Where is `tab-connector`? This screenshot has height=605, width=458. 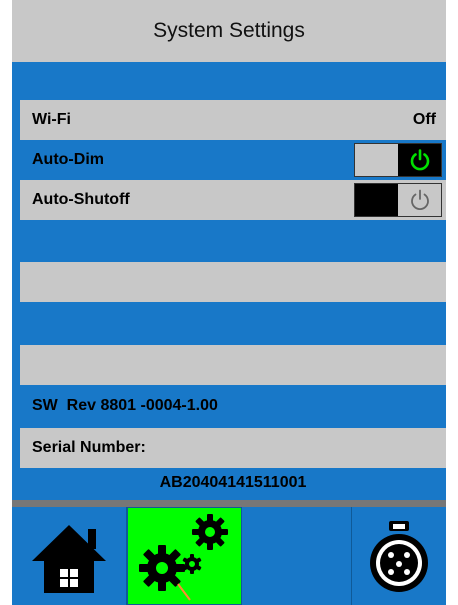
tab-connector is located at coordinates (399, 556).